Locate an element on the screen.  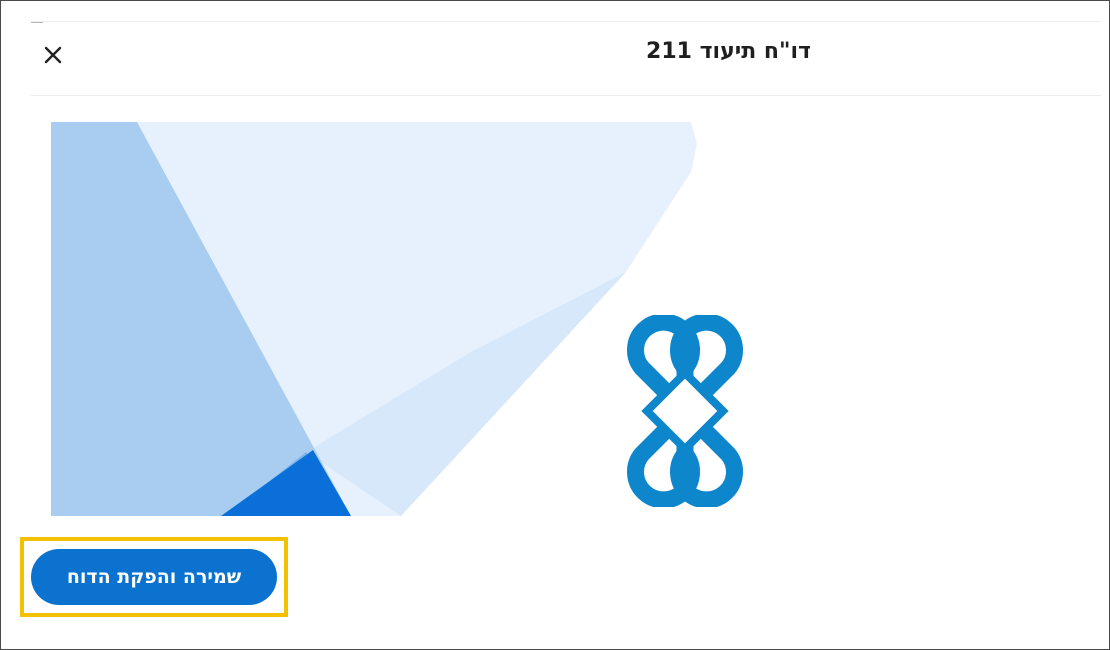
save-and-generate-report-button: שמירה והפקת הדוח is located at coordinates (154, 577).